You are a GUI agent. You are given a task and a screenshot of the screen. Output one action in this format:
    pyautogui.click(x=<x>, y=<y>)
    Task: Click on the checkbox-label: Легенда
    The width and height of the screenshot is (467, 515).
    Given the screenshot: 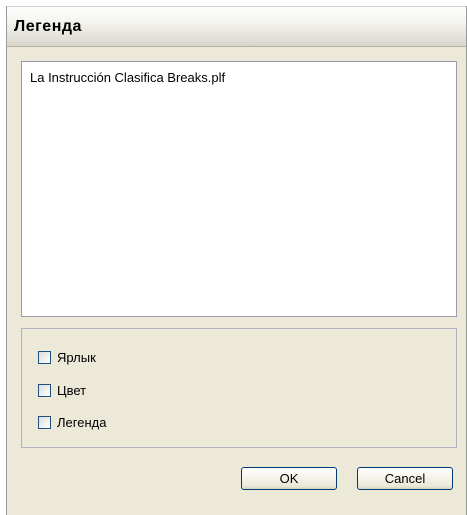 What is the action you would take?
    pyautogui.click(x=82, y=422)
    